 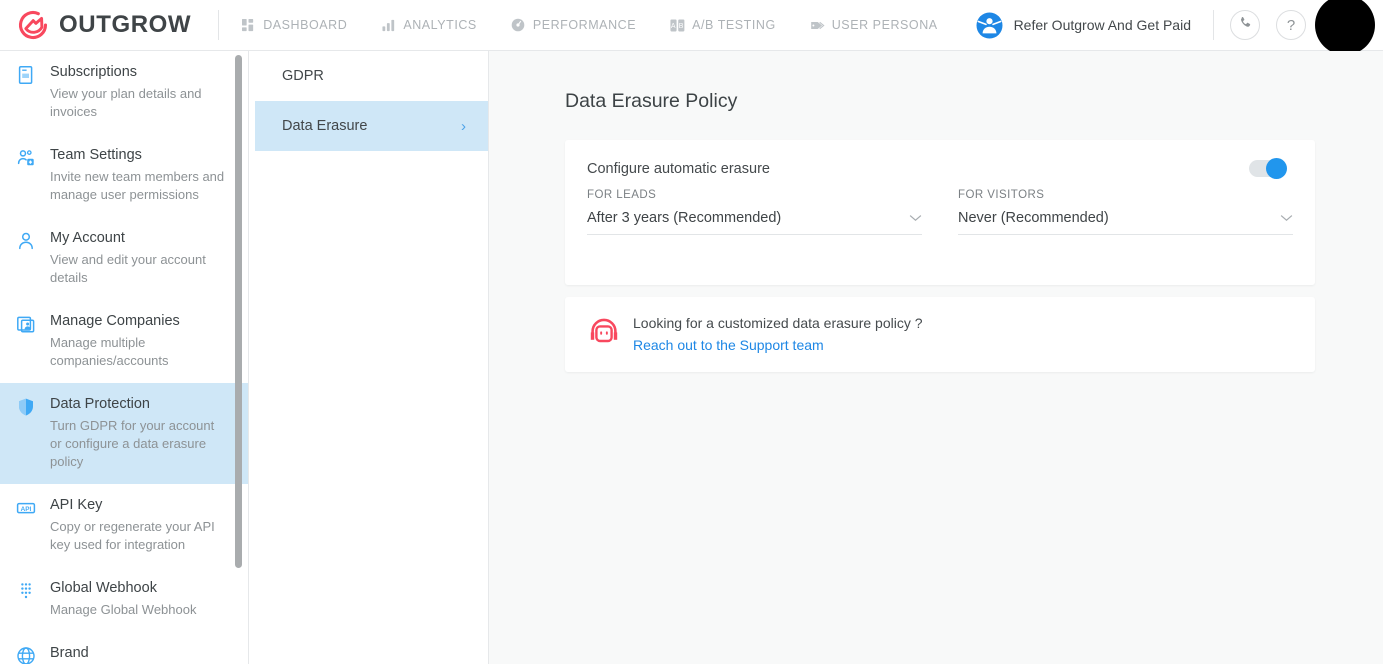 I want to click on erasure-toggle-label: Configure automatic erasure, so click(x=678, y=168).